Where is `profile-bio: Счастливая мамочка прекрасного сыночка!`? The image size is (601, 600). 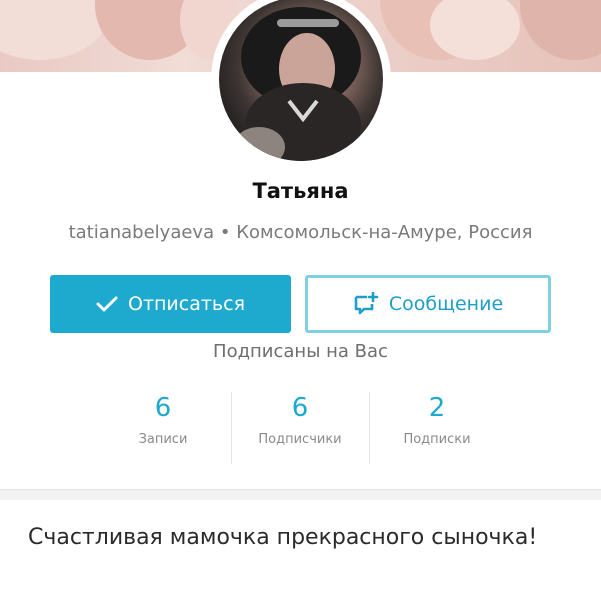 profile-bio: Счастливая мамочка прекрасного сыночка! is located at coordinates (283, 537).